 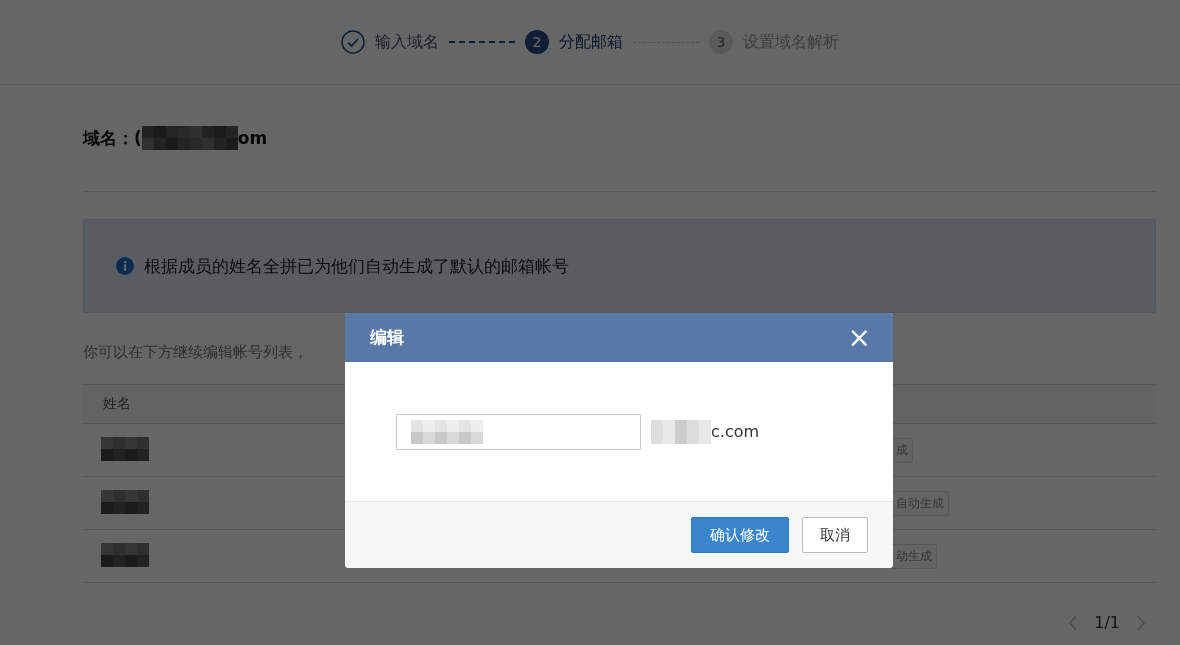 I want to click on prev-page-icon, so click(x=1073, y=622).